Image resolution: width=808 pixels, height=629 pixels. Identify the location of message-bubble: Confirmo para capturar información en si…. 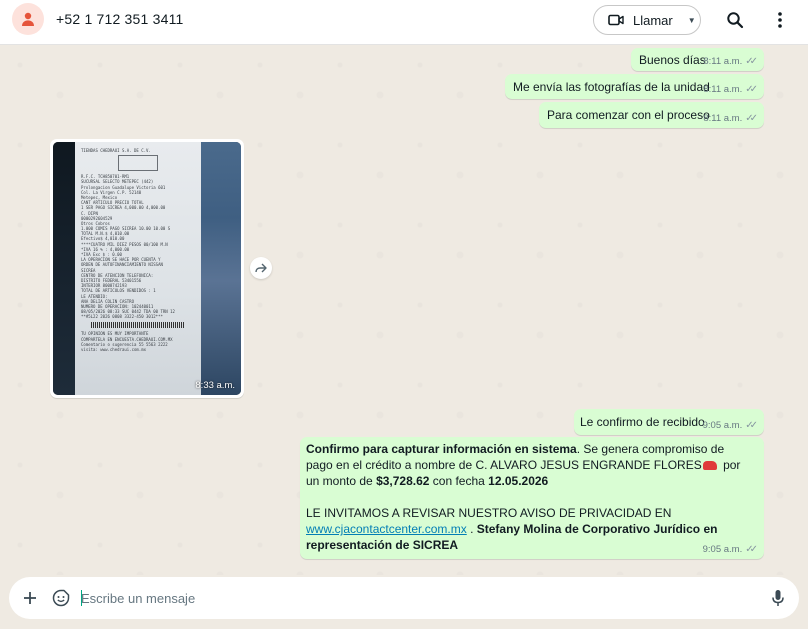
(532, 498).